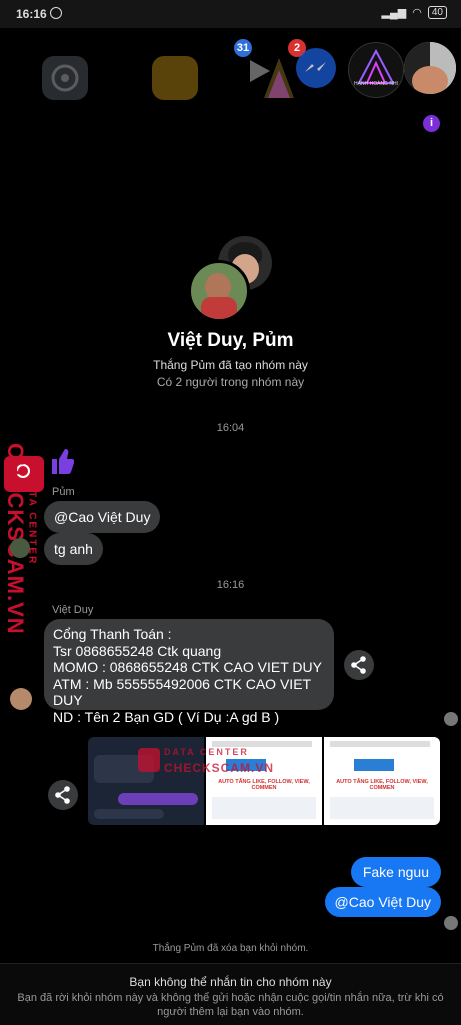 The width and height of the screenshot is (461, 1025). What do you see at coordinates (230, 428) in the screenshot?
I see `timestamp: 16:04` at bounding box center [230, 428].